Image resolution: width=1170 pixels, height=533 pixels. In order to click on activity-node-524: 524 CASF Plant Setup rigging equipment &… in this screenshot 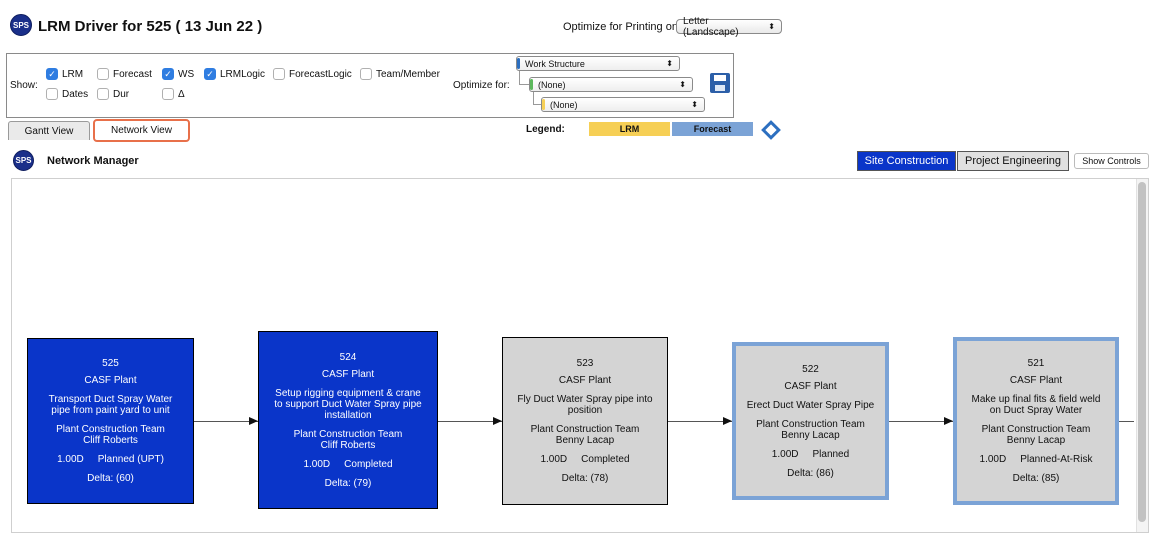, I will do `click(348, 420)`.